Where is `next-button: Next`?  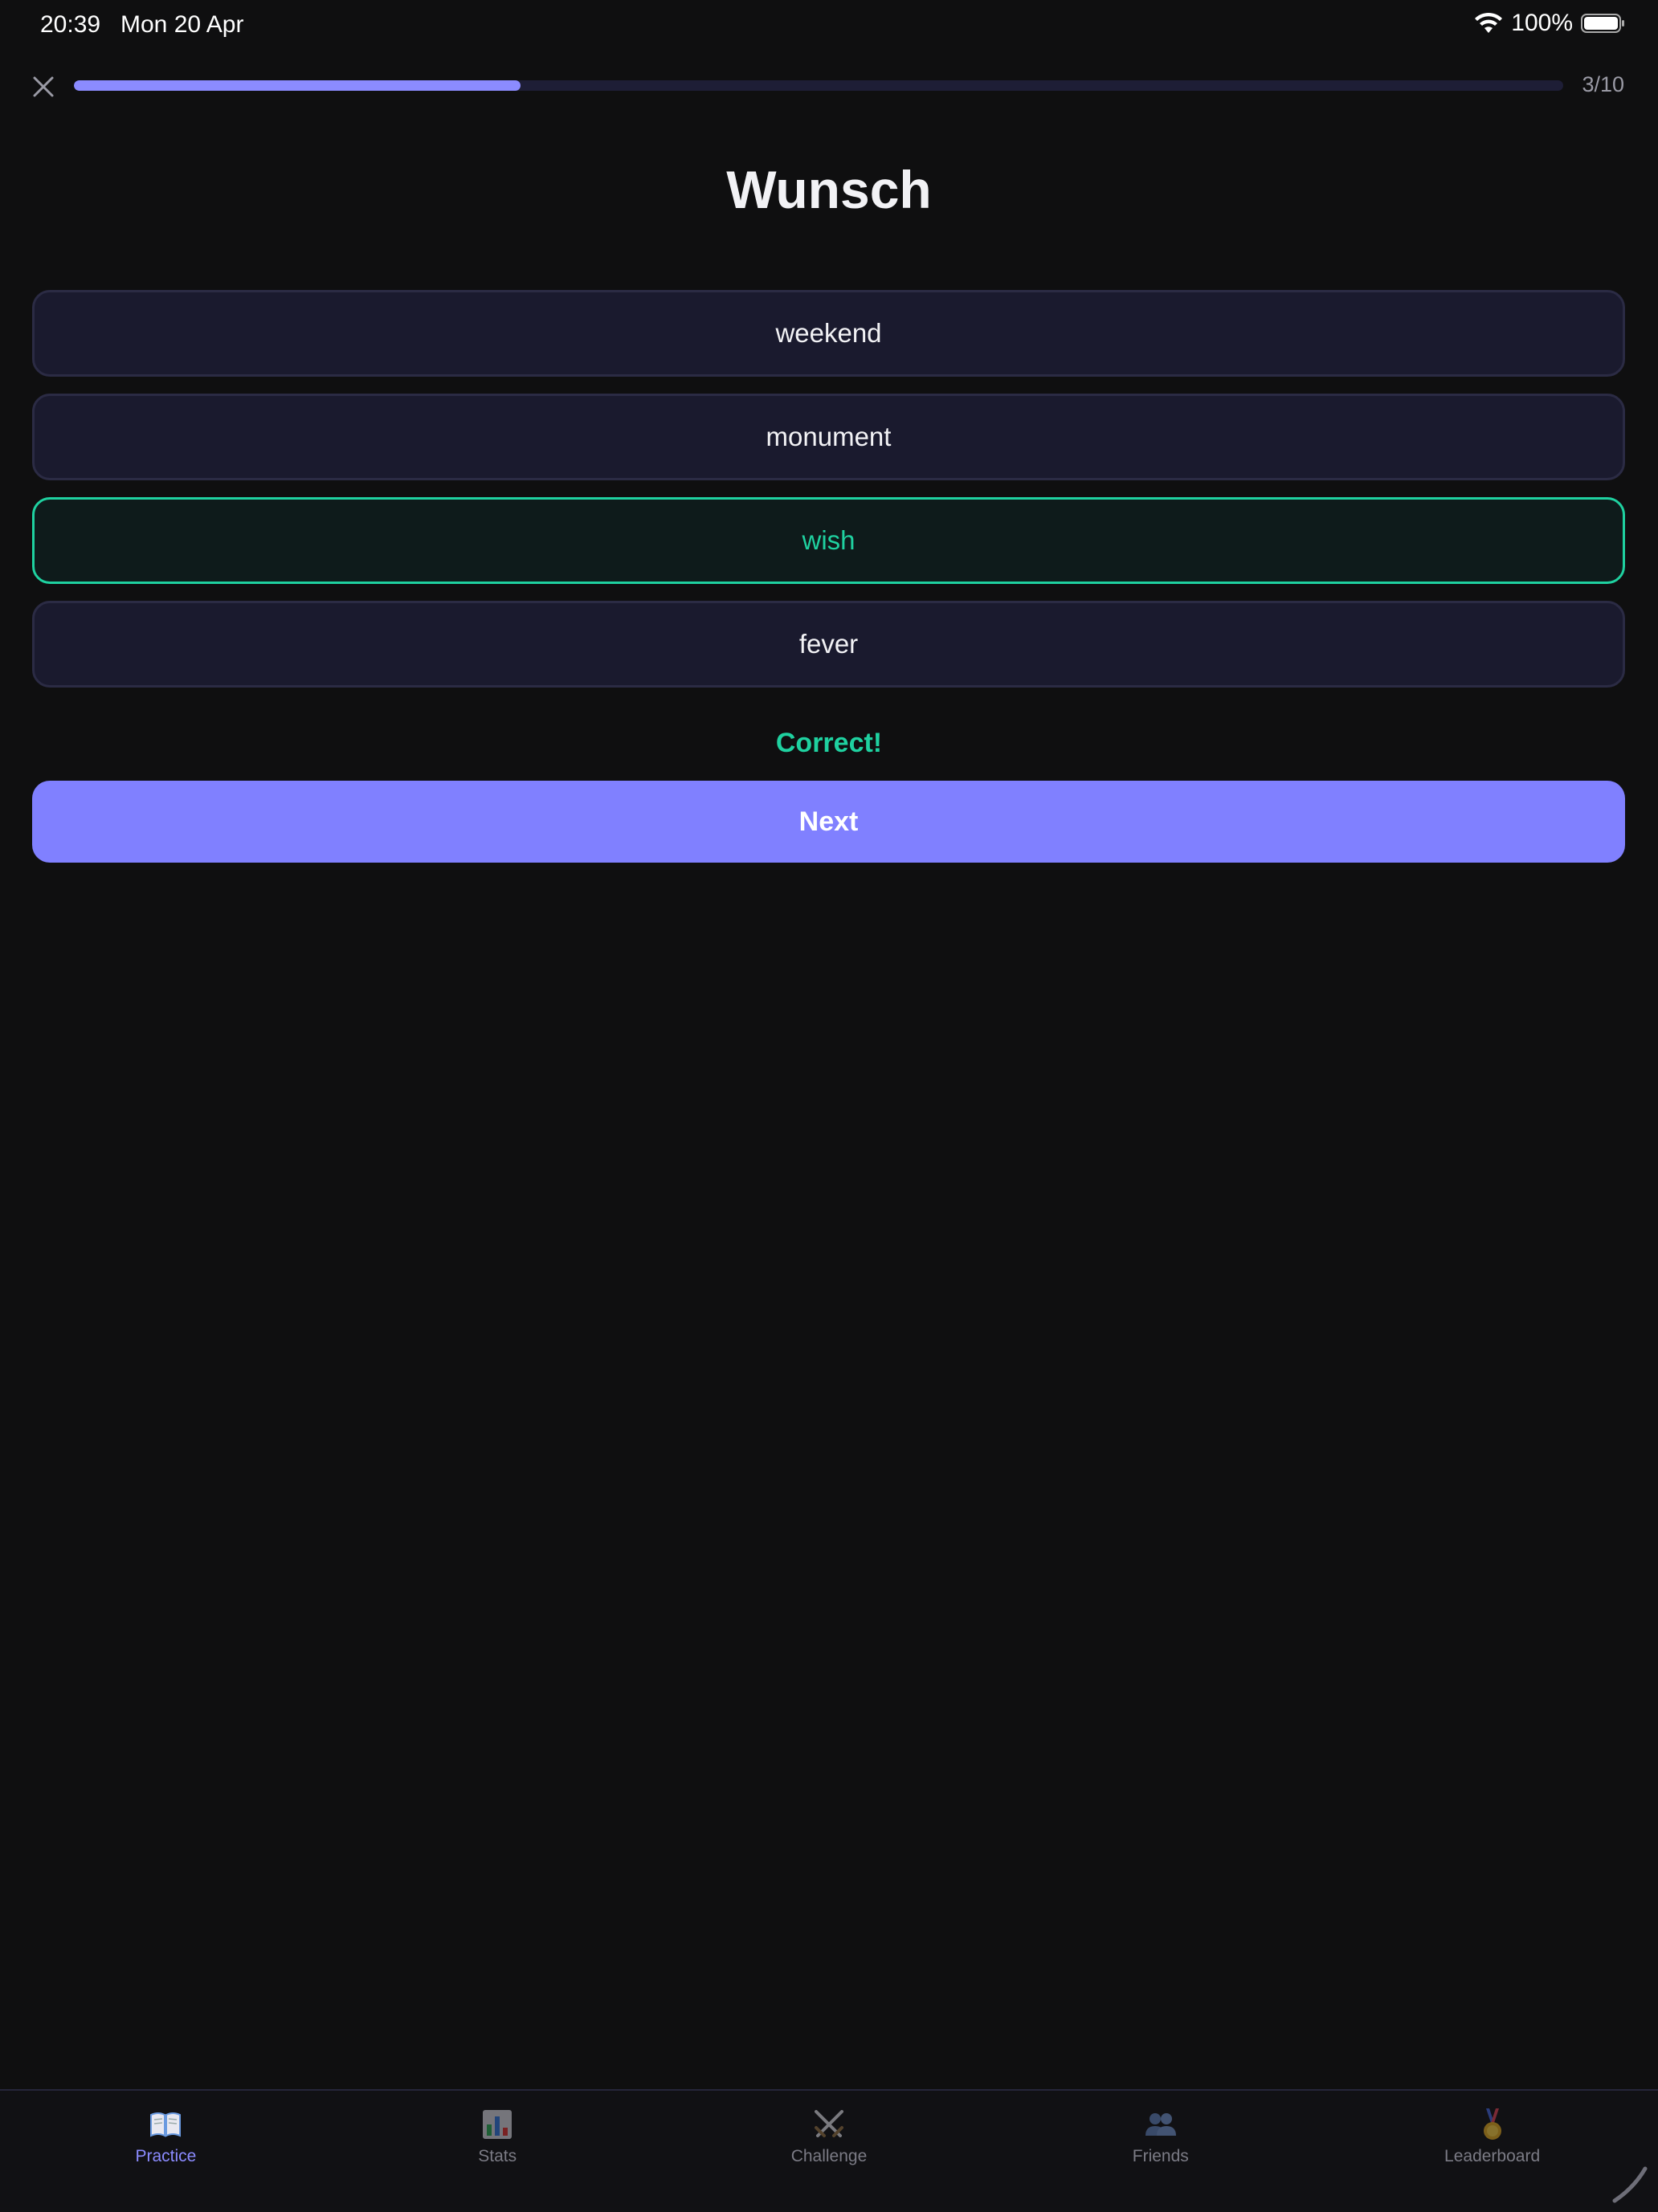 next-button: Next is located at coordinates (828, 822).